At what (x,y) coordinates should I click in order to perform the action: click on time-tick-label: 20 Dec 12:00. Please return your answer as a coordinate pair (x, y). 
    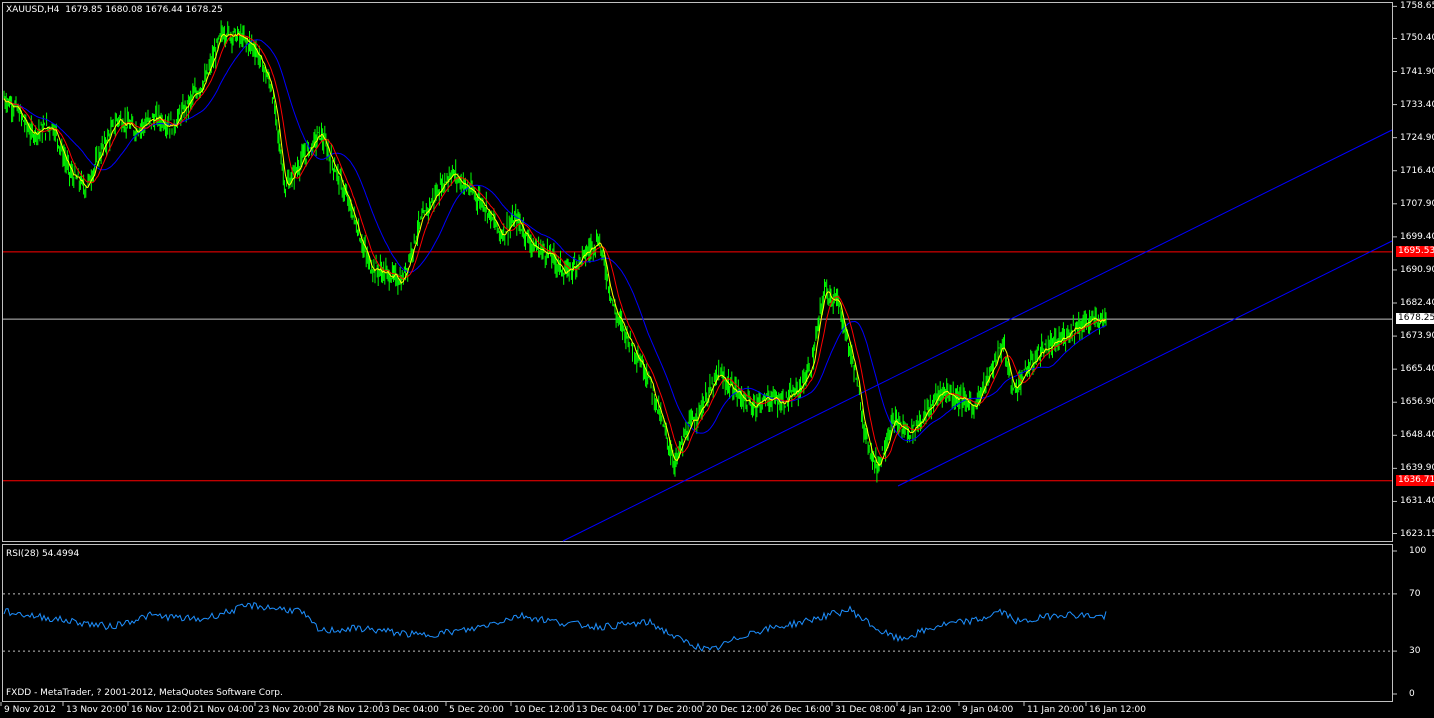
    Looking at the image, I should click on (736, 710).